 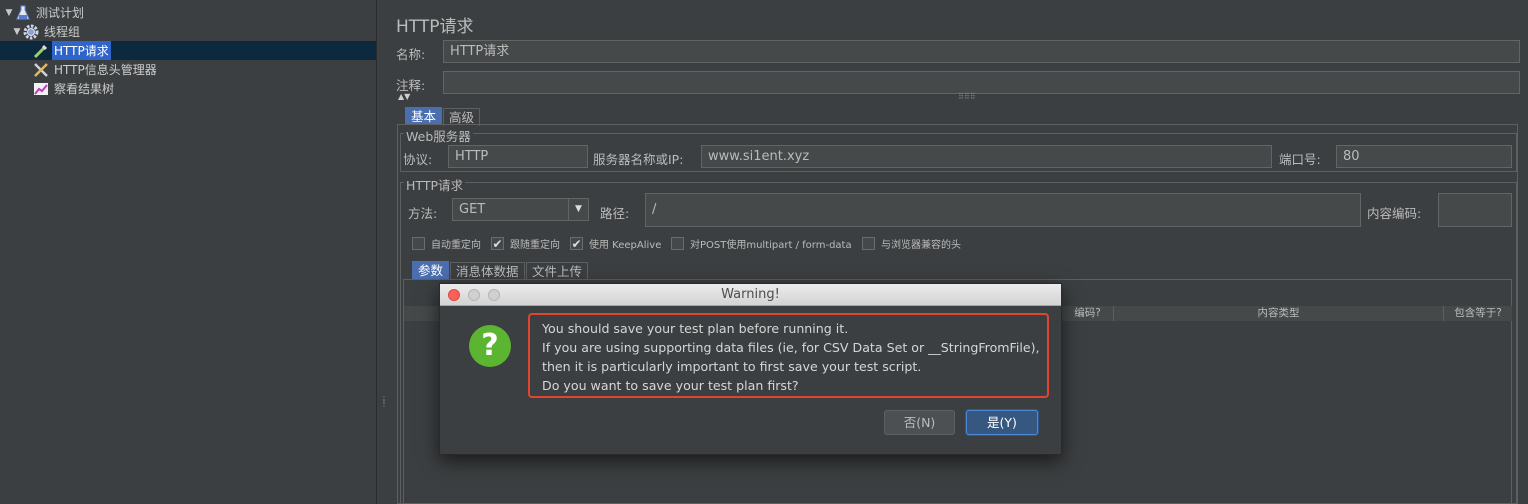 I want to click on panel-splitter: ⋮ ⋮, so click(x=382, y=252).